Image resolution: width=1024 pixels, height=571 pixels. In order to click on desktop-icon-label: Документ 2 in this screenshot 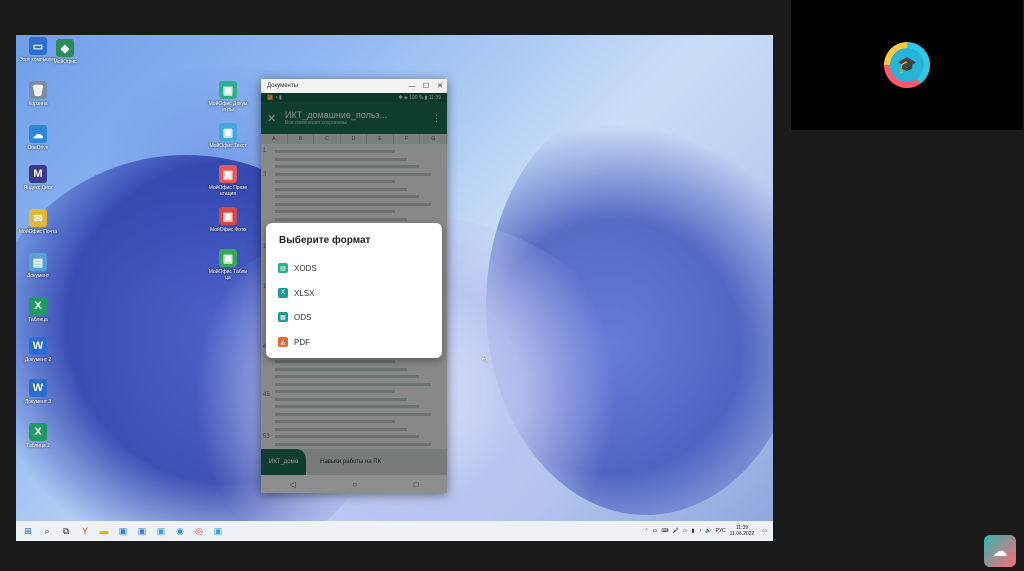, I will do `click(38, 360)`.